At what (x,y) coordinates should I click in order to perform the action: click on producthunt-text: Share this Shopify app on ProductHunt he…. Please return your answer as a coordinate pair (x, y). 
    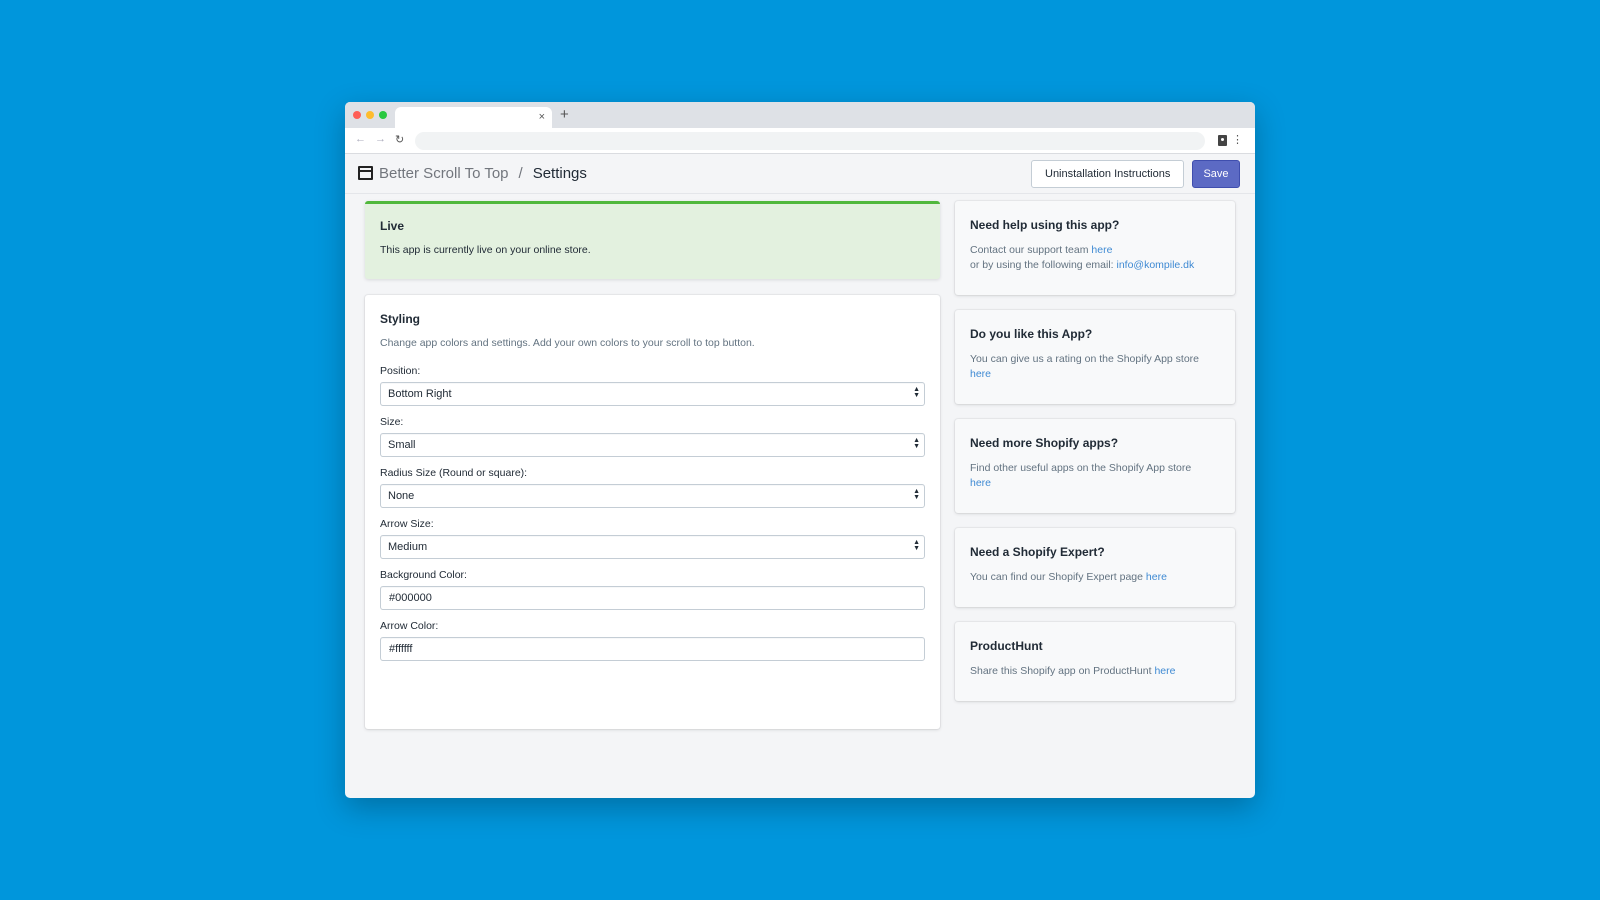
    Looking at the image, I should click on (1095, 671).